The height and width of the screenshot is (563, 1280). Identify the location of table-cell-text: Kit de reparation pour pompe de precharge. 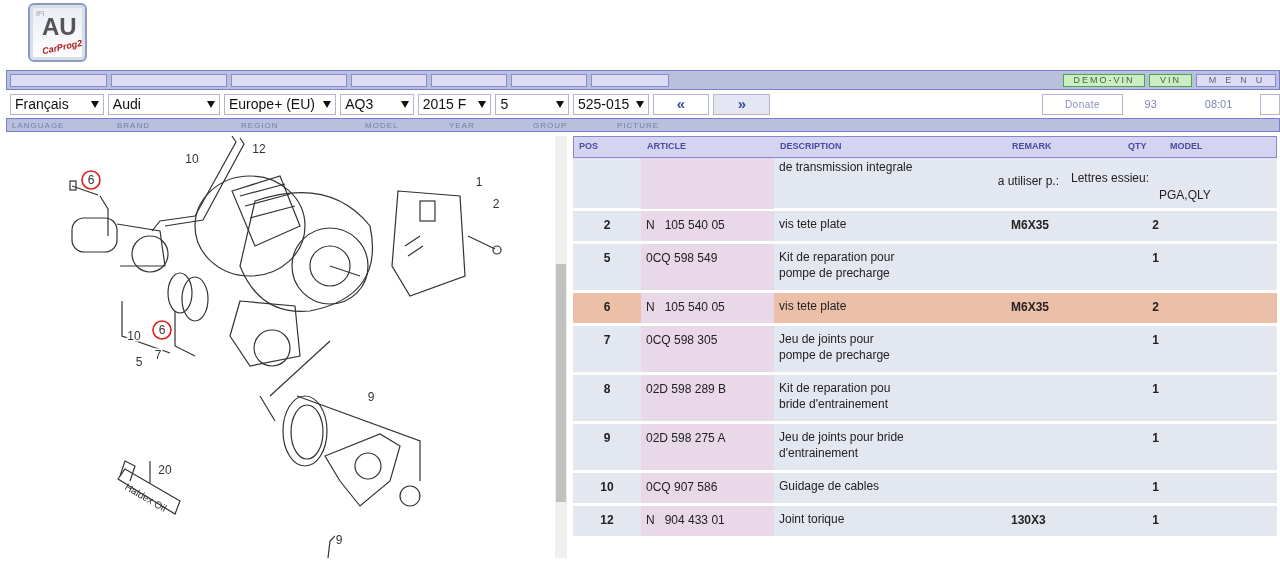
(837, 265).